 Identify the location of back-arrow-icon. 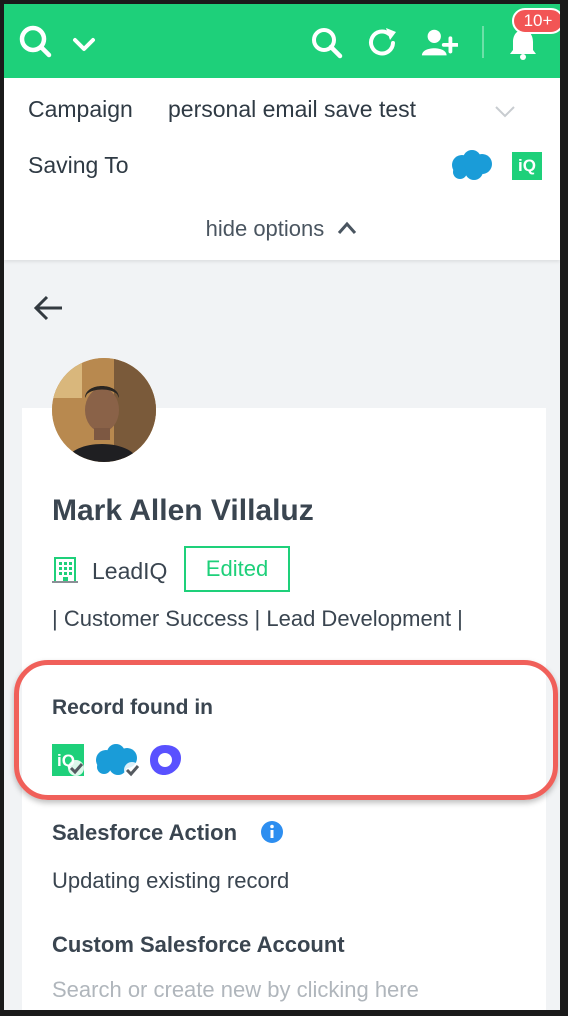
(48, 308).